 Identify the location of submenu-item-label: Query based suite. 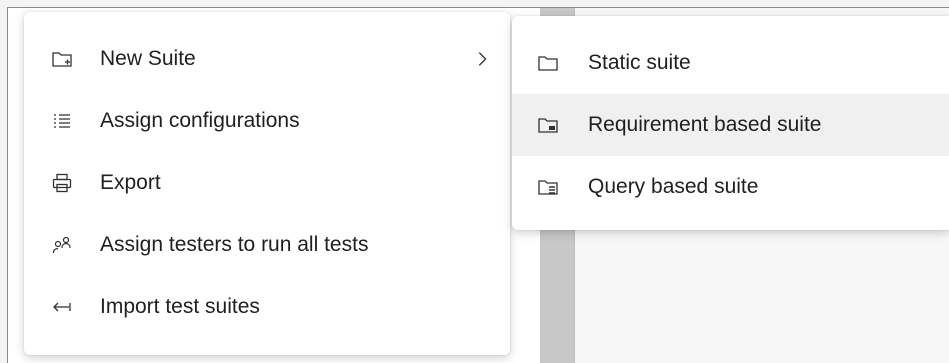
(673, 186).